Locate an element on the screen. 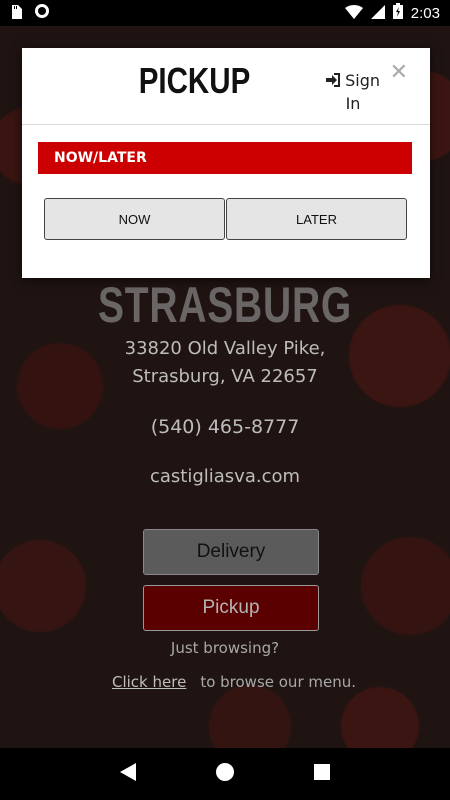 This screenshot has width=450, height=800. delivery-button: Delivery is located at coordinates (231, 552).